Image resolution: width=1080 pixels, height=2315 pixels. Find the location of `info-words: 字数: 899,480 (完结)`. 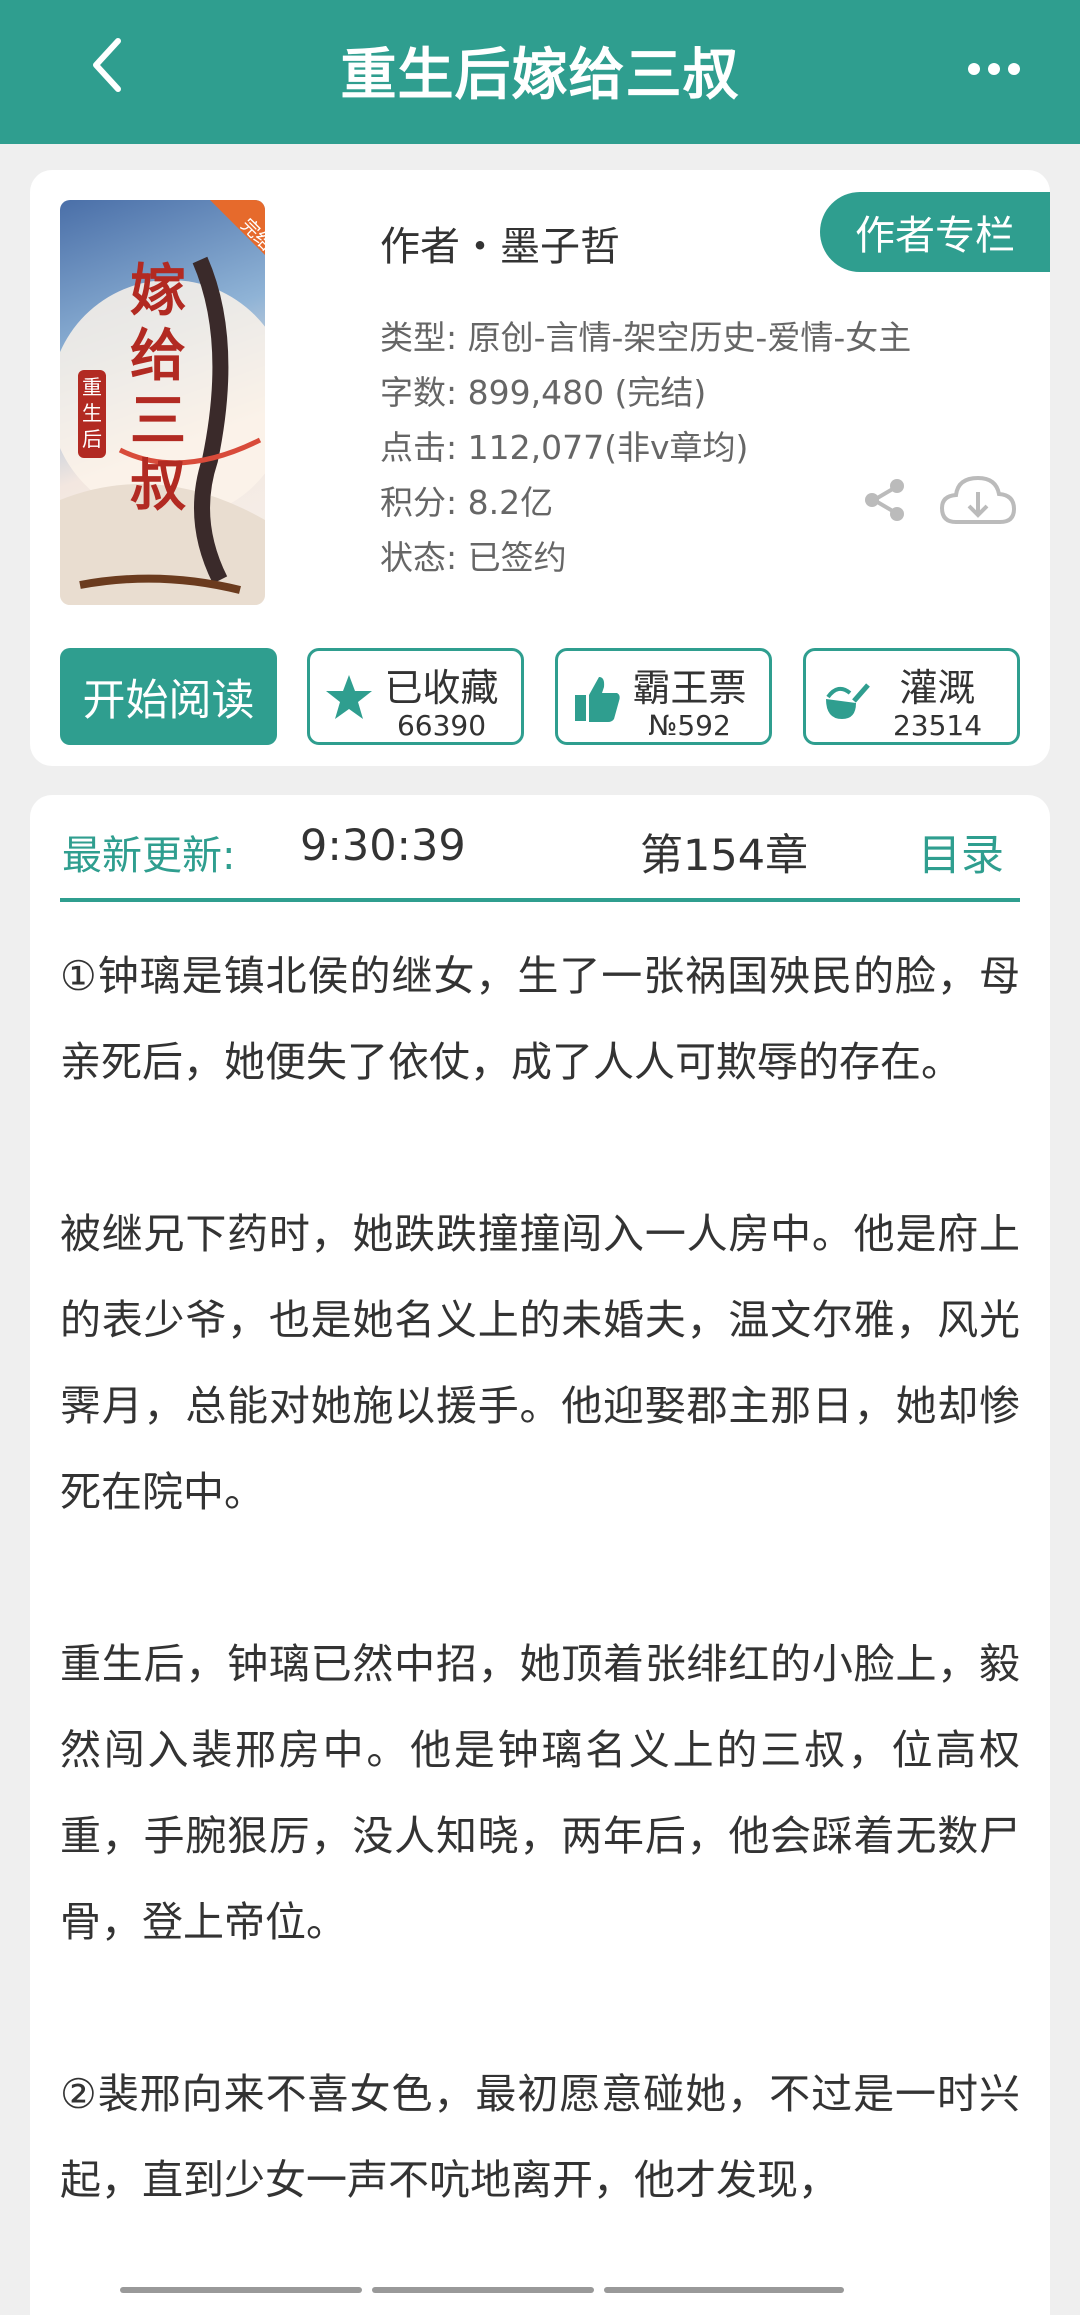

info-words: 字数: 899,480 (完结) is located at coordinates (543, 392).